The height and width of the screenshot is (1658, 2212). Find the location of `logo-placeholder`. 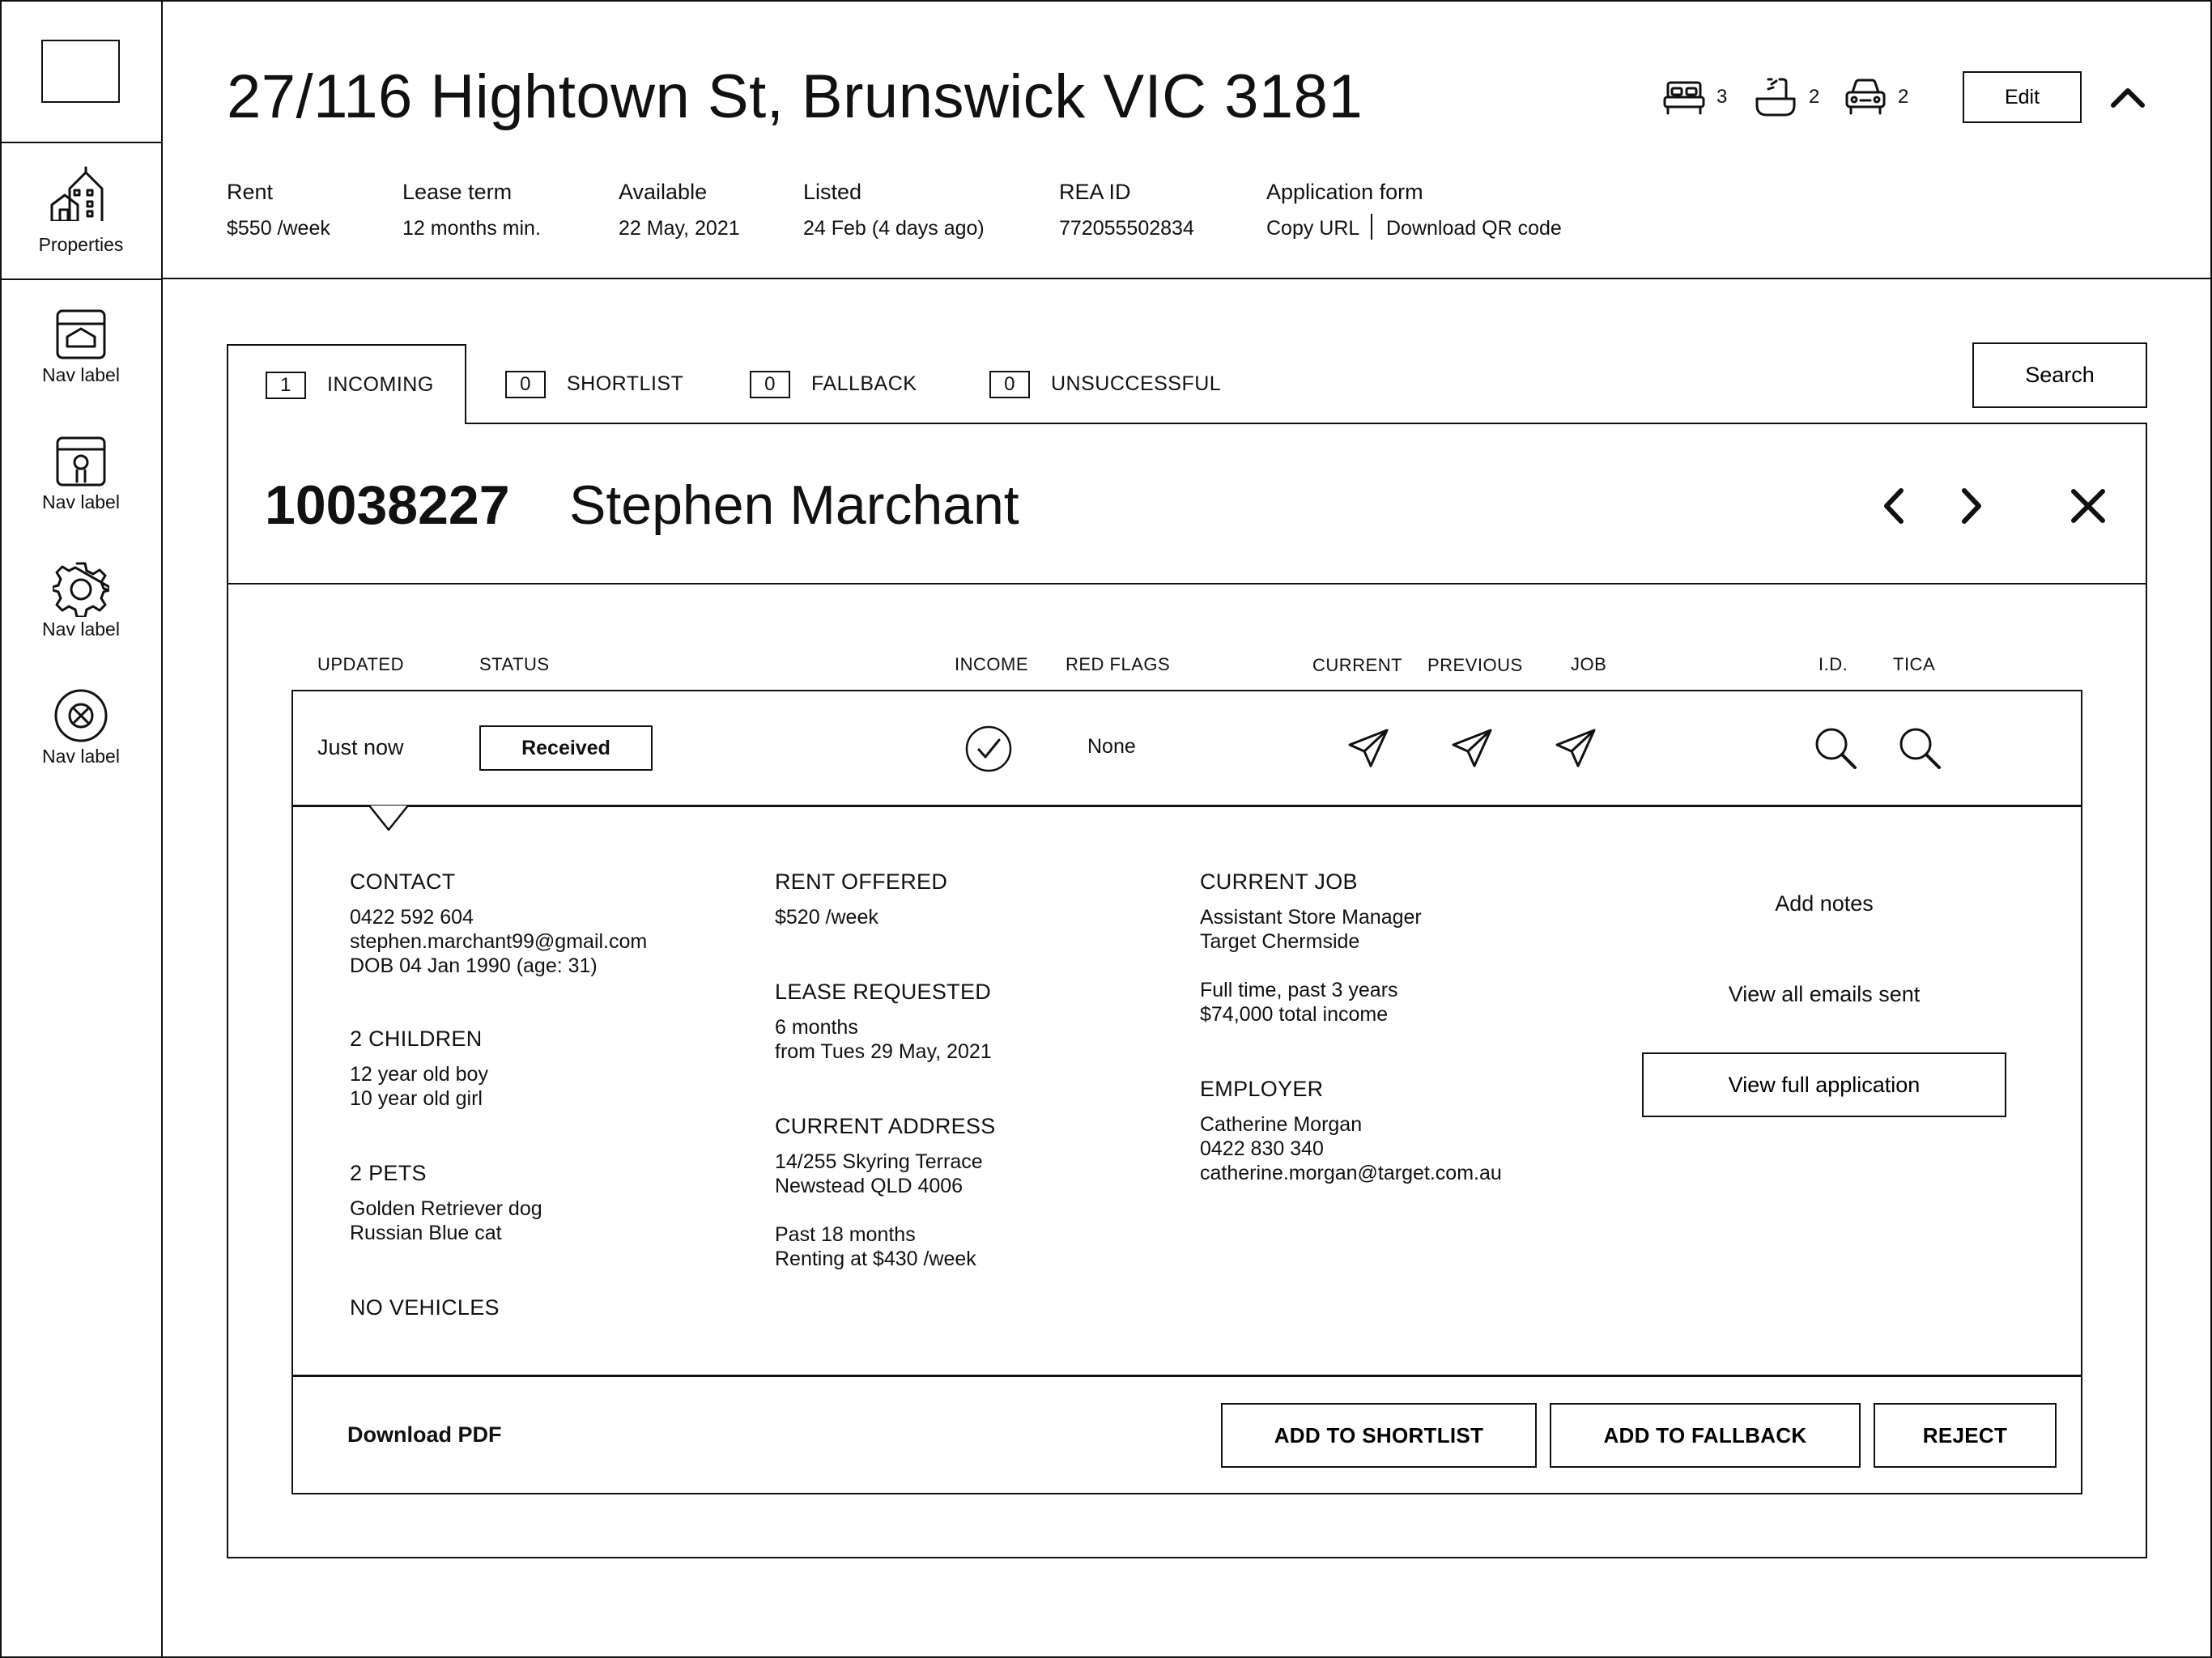

logo-placeholder is located at coordinates (81, 71).